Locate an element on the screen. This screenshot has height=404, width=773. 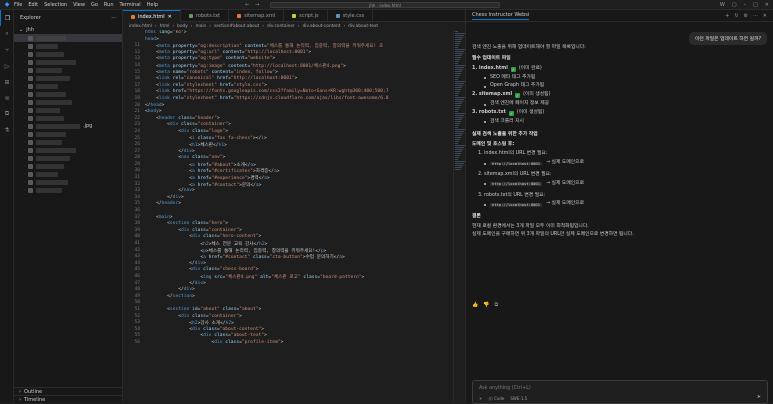
tab-sitemap-xml: sitemap.xml is located at coordinates (257, 16).